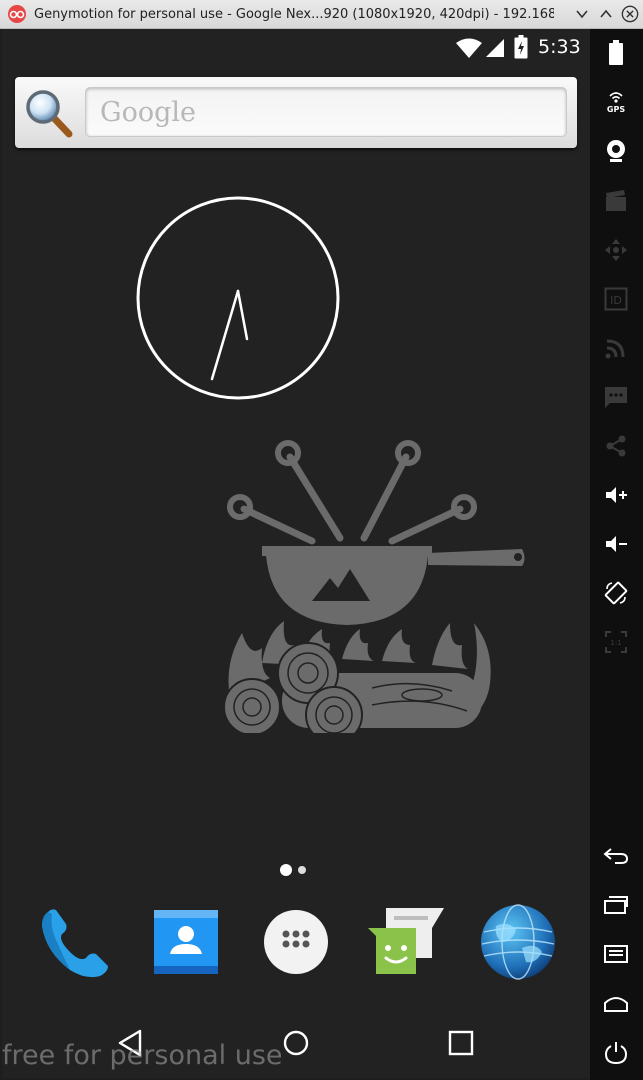  What do you see at coordinates (616, 495) in the screenshot?
I see `volume-up-icon` at bounding box center [616, 495].